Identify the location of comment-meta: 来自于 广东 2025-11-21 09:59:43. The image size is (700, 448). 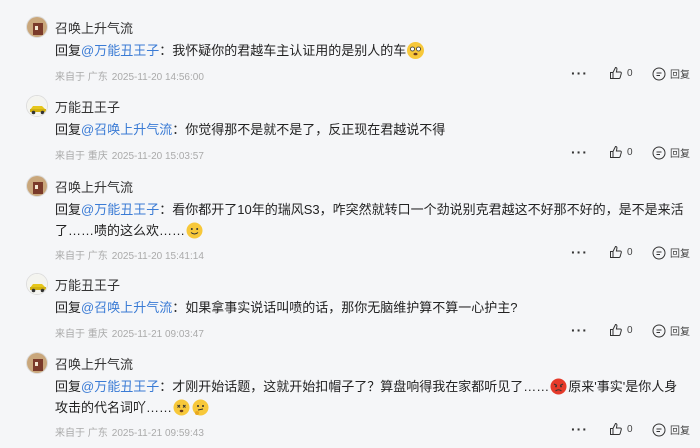
(129, 433).